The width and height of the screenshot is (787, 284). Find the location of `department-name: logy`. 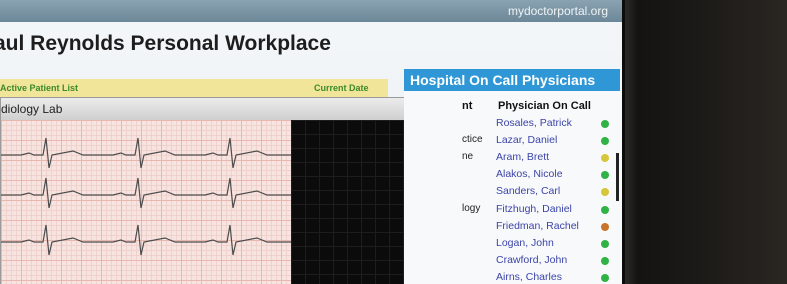

department-name: logy is located at coordinates (471, 208).